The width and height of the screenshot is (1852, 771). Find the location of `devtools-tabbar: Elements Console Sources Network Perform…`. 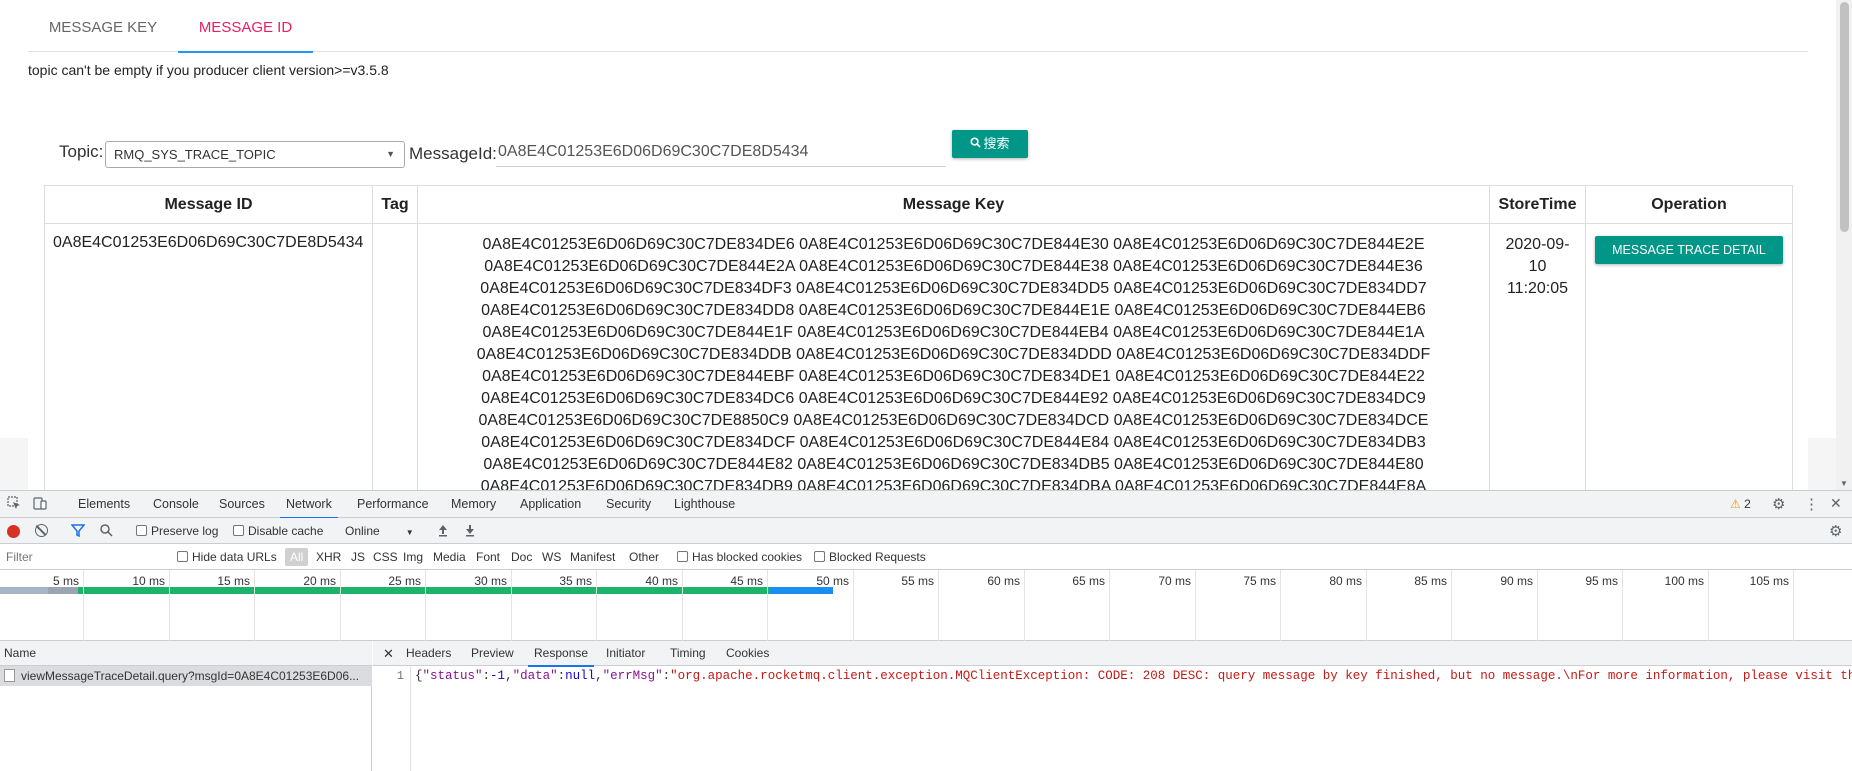

devtools-tabbar: Elements Console Sources Network Perform… is located at coordinates (926, 505).